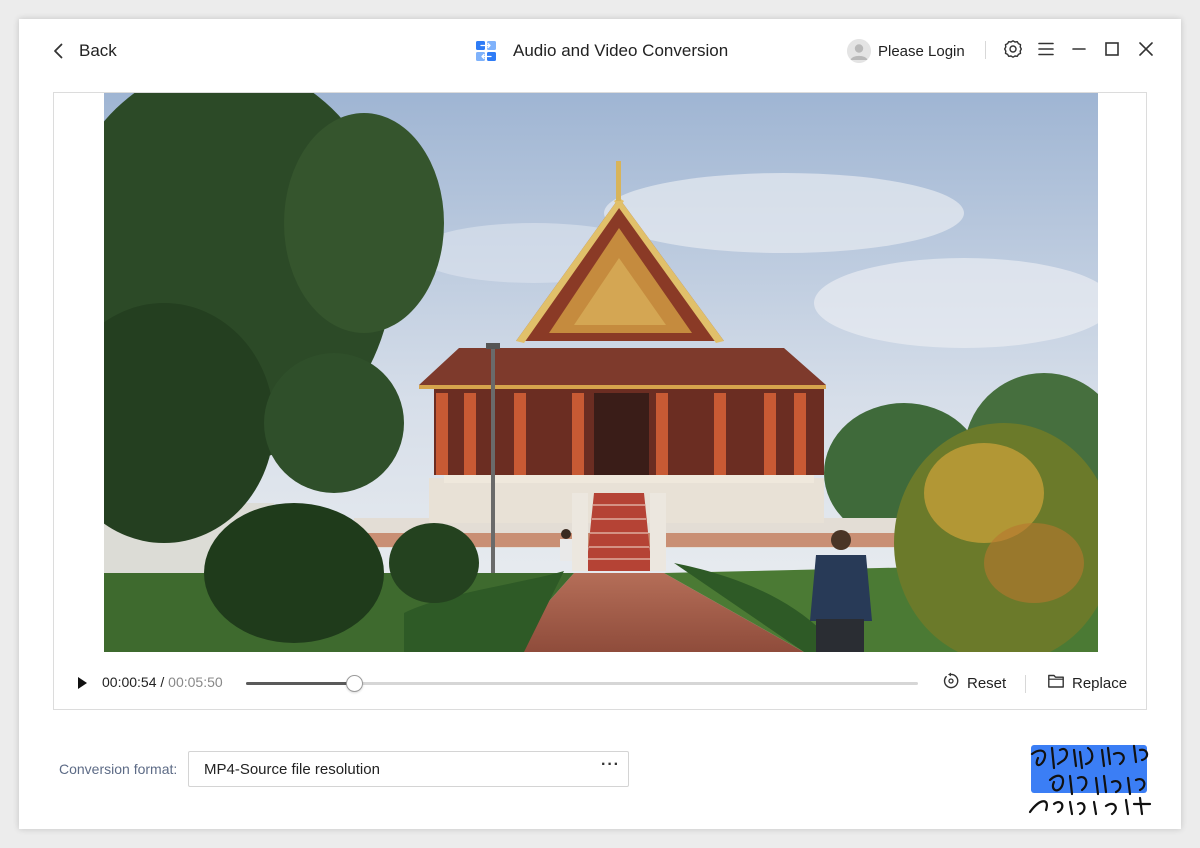 The width and height of the screenshot is (1200, 848). Describe the element at coordinates (129, 682) in the screenshot. I see `current-time: 00:00:54` at that location.